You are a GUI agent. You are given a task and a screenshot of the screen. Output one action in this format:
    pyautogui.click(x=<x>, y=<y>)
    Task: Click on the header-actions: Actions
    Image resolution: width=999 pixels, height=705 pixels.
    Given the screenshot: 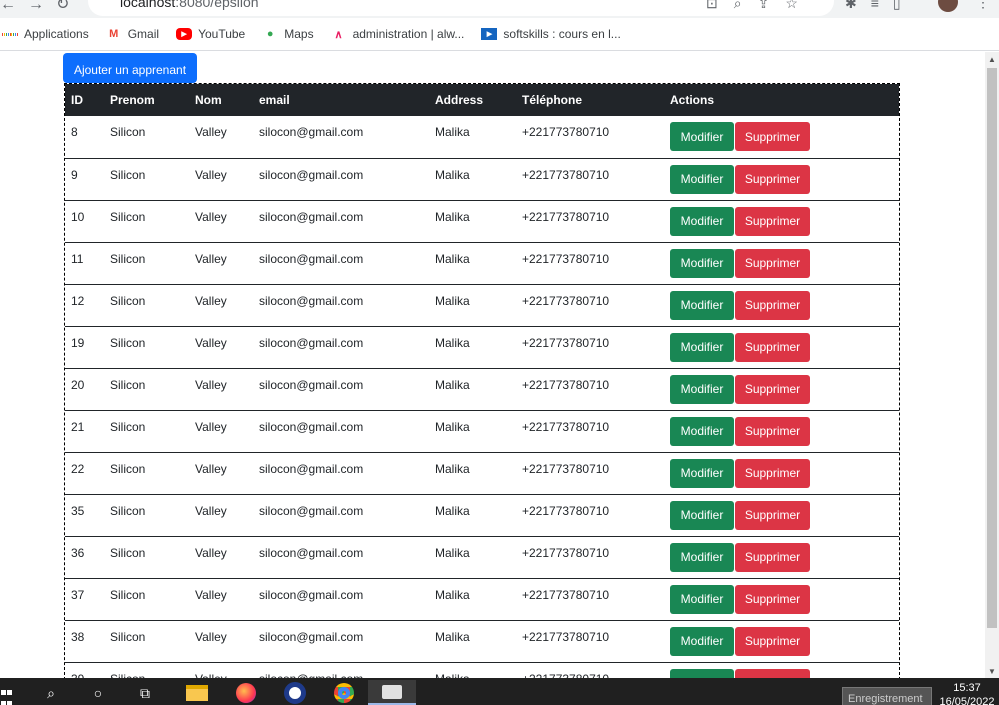 What is the action you would take?
    pyautogui.click(x=692, y=100)
    